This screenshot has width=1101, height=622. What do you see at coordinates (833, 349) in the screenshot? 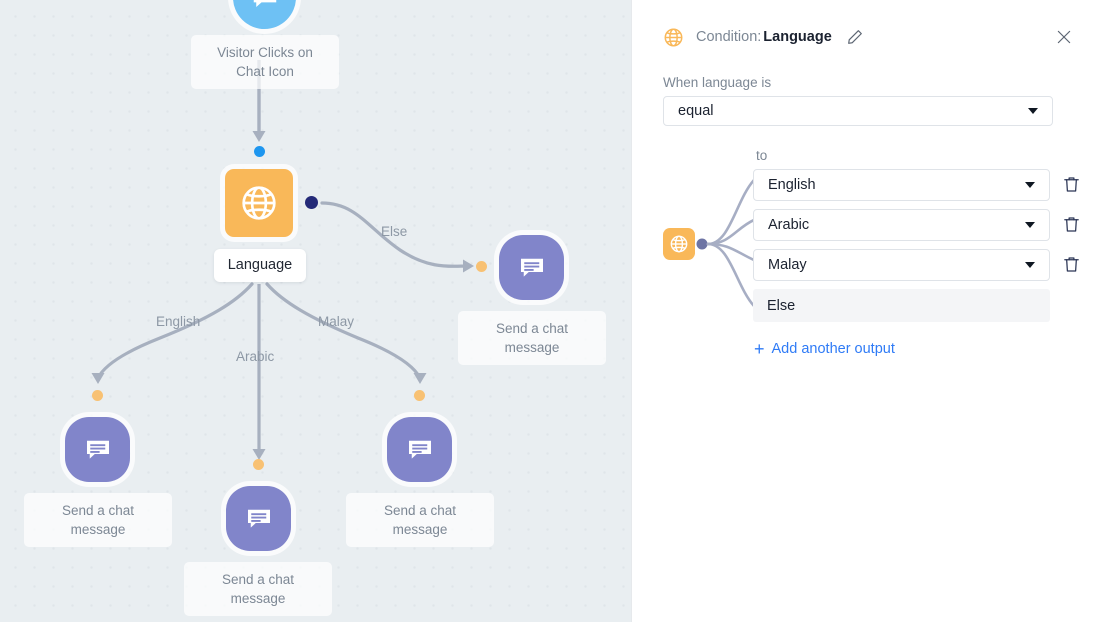
I see `add-another-output-label: Add another output` at bounding box center [833, 349].